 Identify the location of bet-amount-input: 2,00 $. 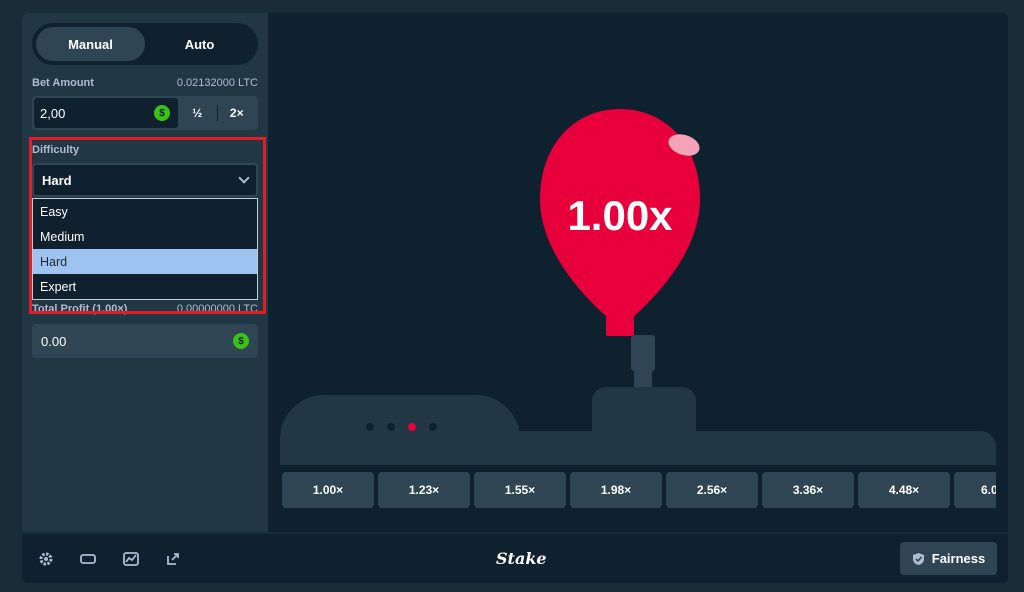
(106, 113).